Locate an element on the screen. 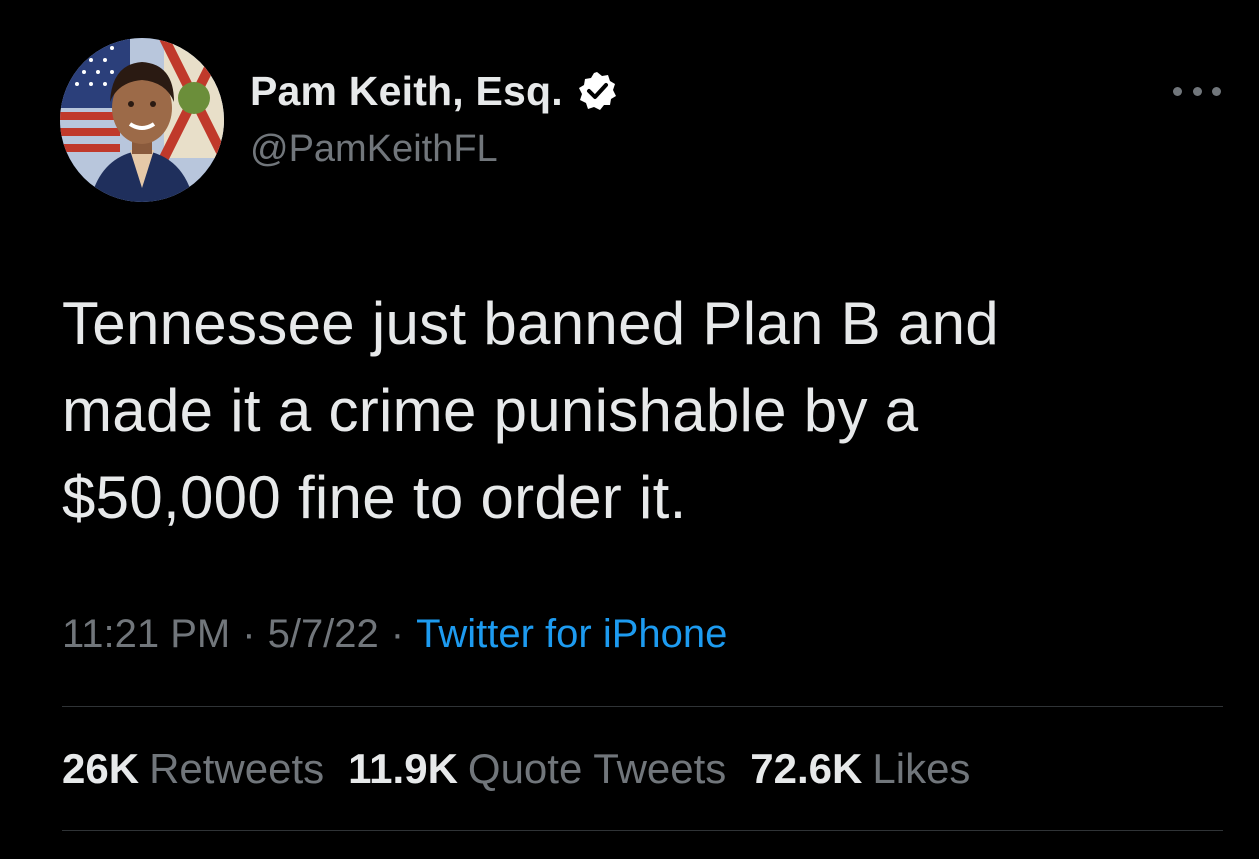 The width and height of the screenshot is (1259, 859). avatar is located at coordinates (142, 120).